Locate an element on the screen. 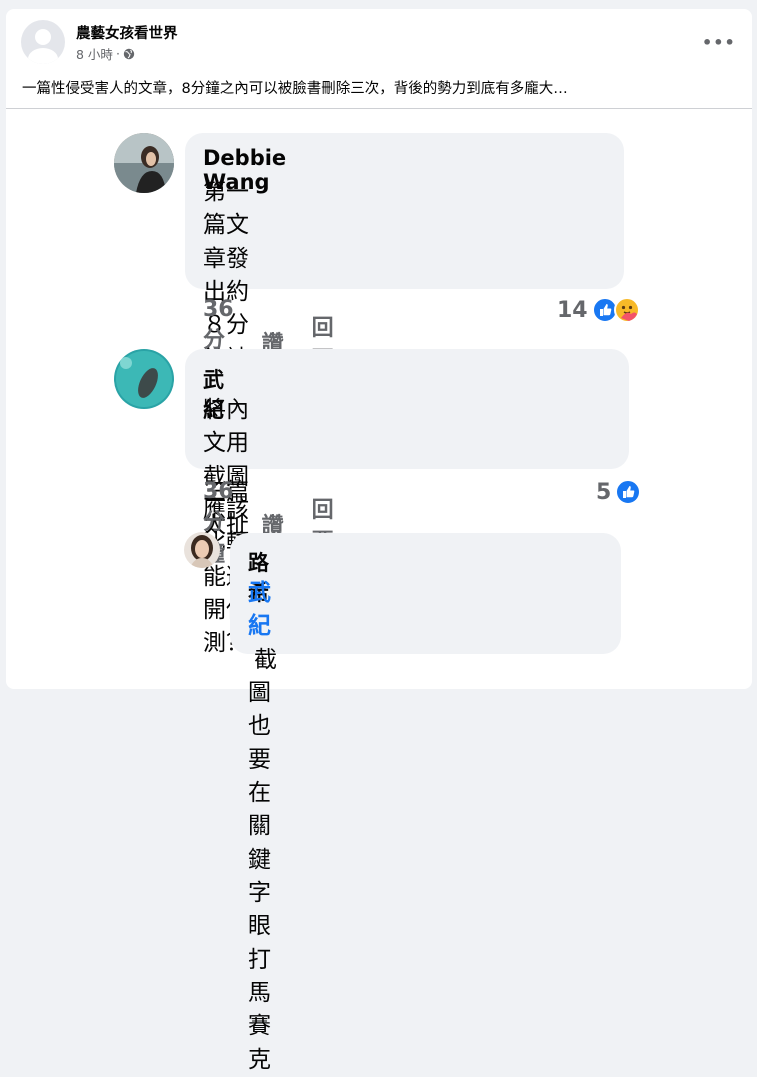  author-avatar is located at coordinates (43, 42).